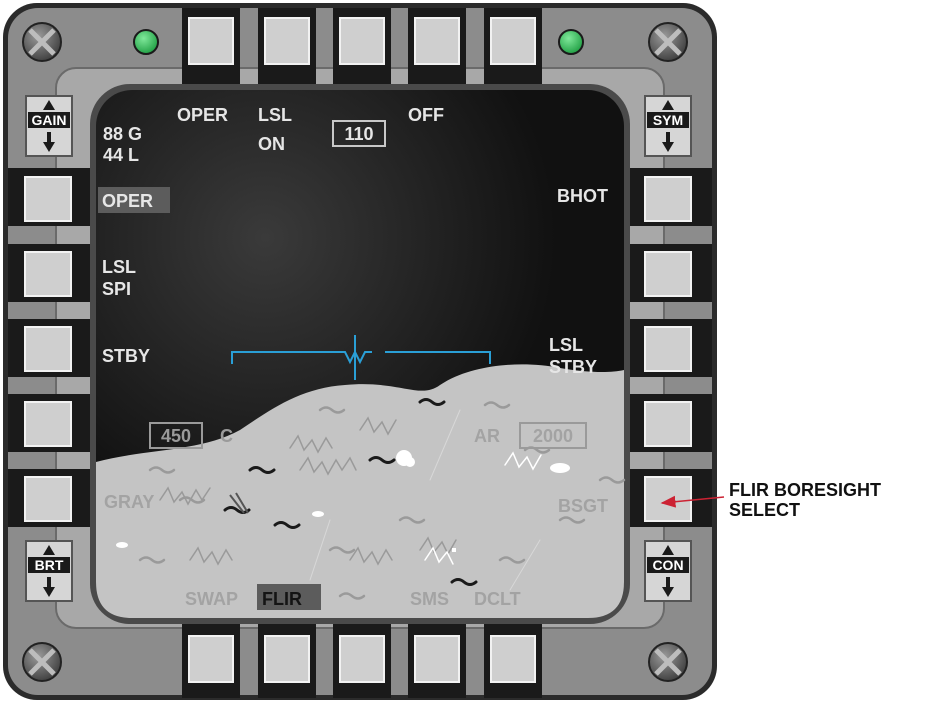  I want to click on right-bhot-label: BHOT, so click(582, 196).